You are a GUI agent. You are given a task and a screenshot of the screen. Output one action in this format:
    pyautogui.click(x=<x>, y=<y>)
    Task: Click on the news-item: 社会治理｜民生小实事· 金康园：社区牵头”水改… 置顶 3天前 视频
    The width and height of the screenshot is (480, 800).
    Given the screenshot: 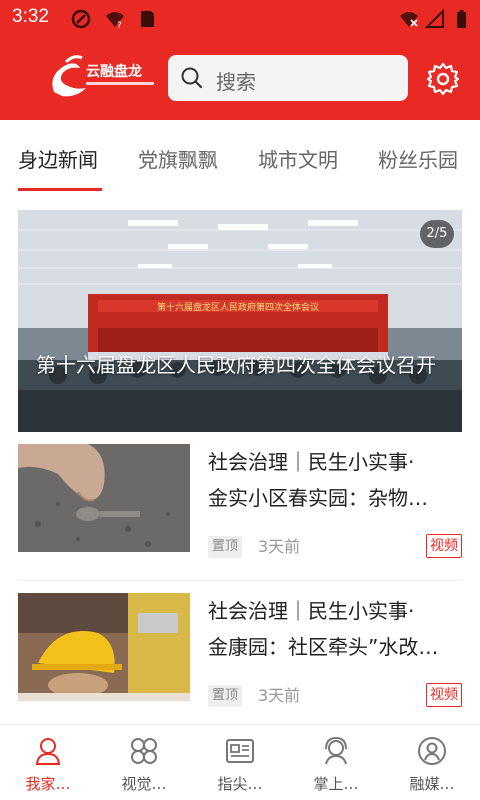 What is the action you would take?
    pyautogui.click(x=240, y=650)
    